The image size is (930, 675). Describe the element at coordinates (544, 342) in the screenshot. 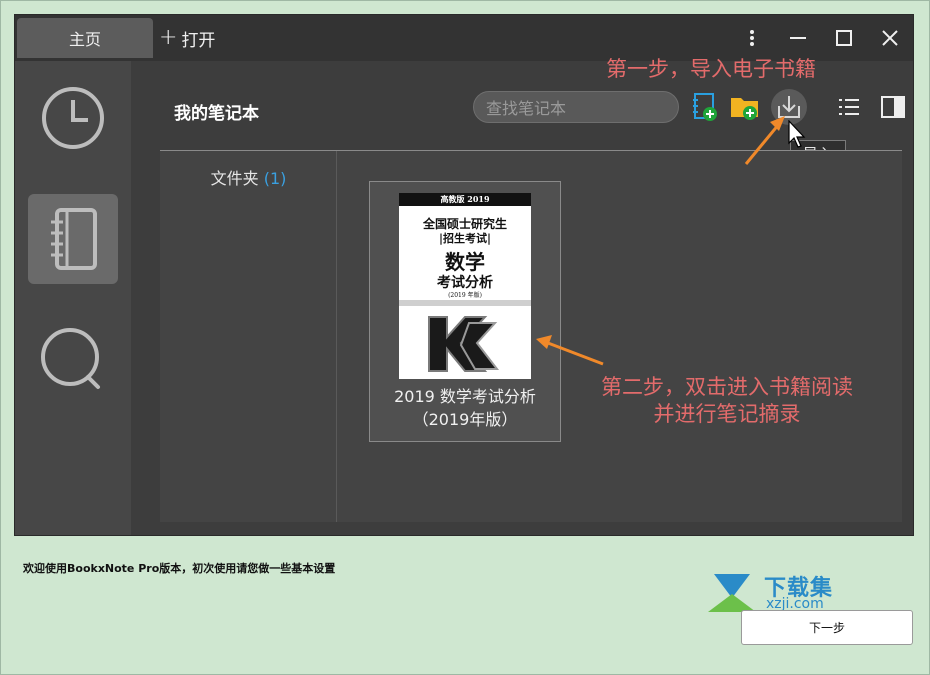

I see `arrow-step2-head` at that location.